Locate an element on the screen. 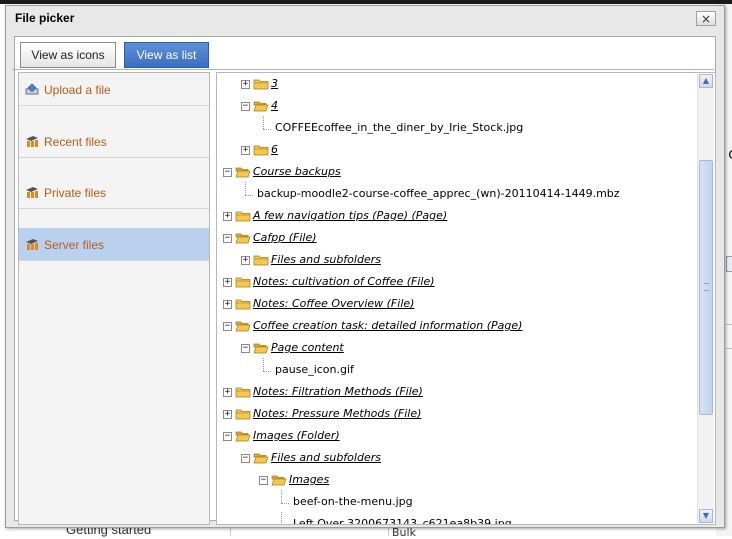 The width and height of the screenshot is (732, 539). page-header-bar is located at coordinates (366, 2).